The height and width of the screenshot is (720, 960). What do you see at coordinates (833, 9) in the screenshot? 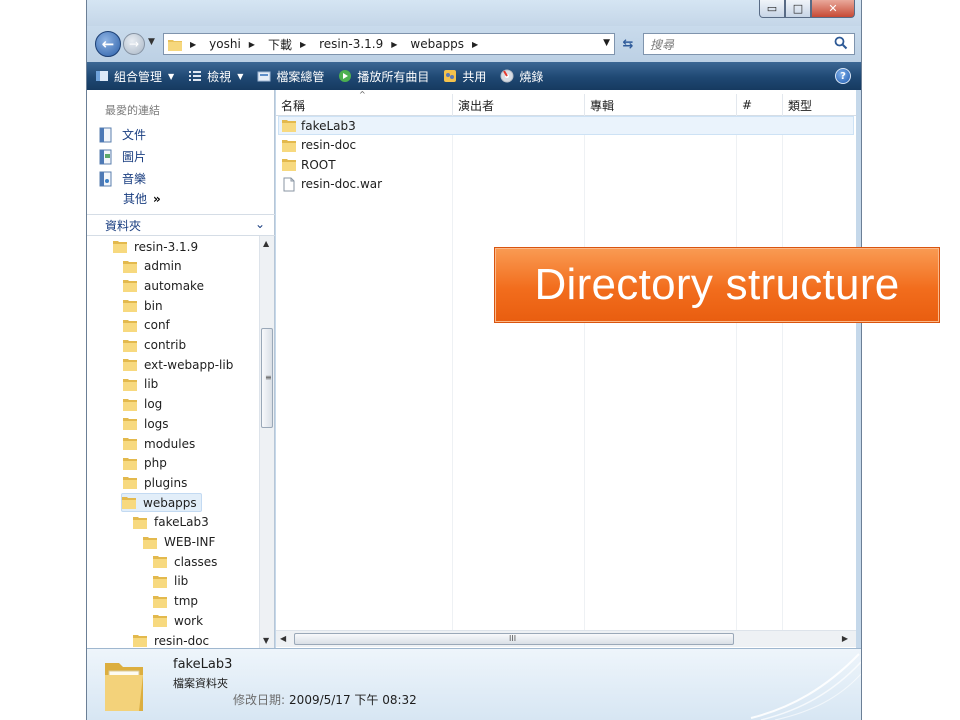
I see `close-button: ✕` at bounding box center [833, 9].